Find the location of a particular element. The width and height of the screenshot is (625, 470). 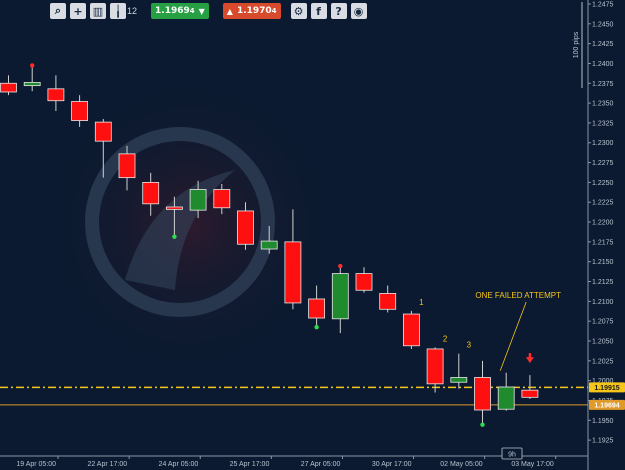

price-axis-label: 1.2275 is located at coordinates (603, 163).